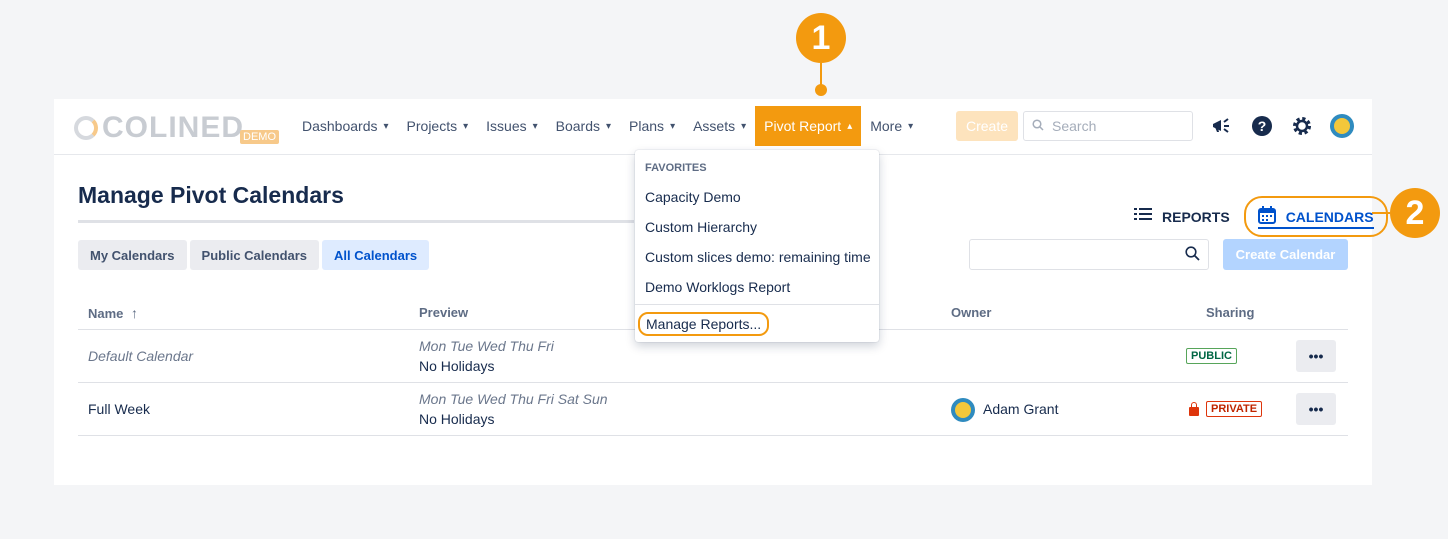 This screenshot has width=1448, height=539. What do you see at coordinates (106, 313) in the screenshot?
I see `column-header-label: Name` at bounding box center [106, 313].